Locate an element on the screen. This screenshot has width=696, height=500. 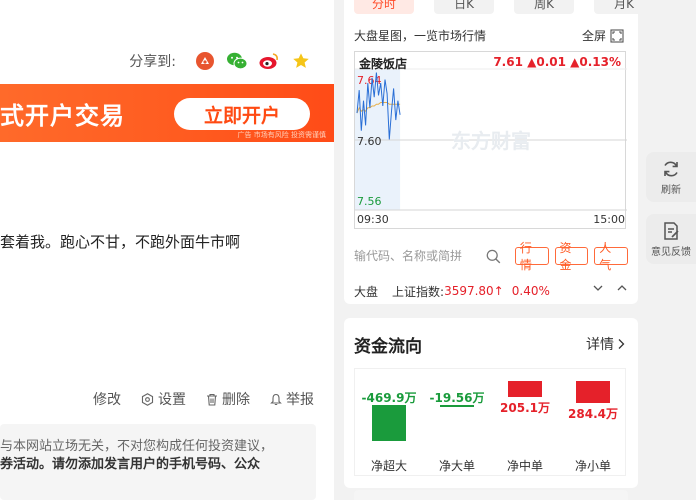
bell-report-icon is located at coordinates (276, 399).